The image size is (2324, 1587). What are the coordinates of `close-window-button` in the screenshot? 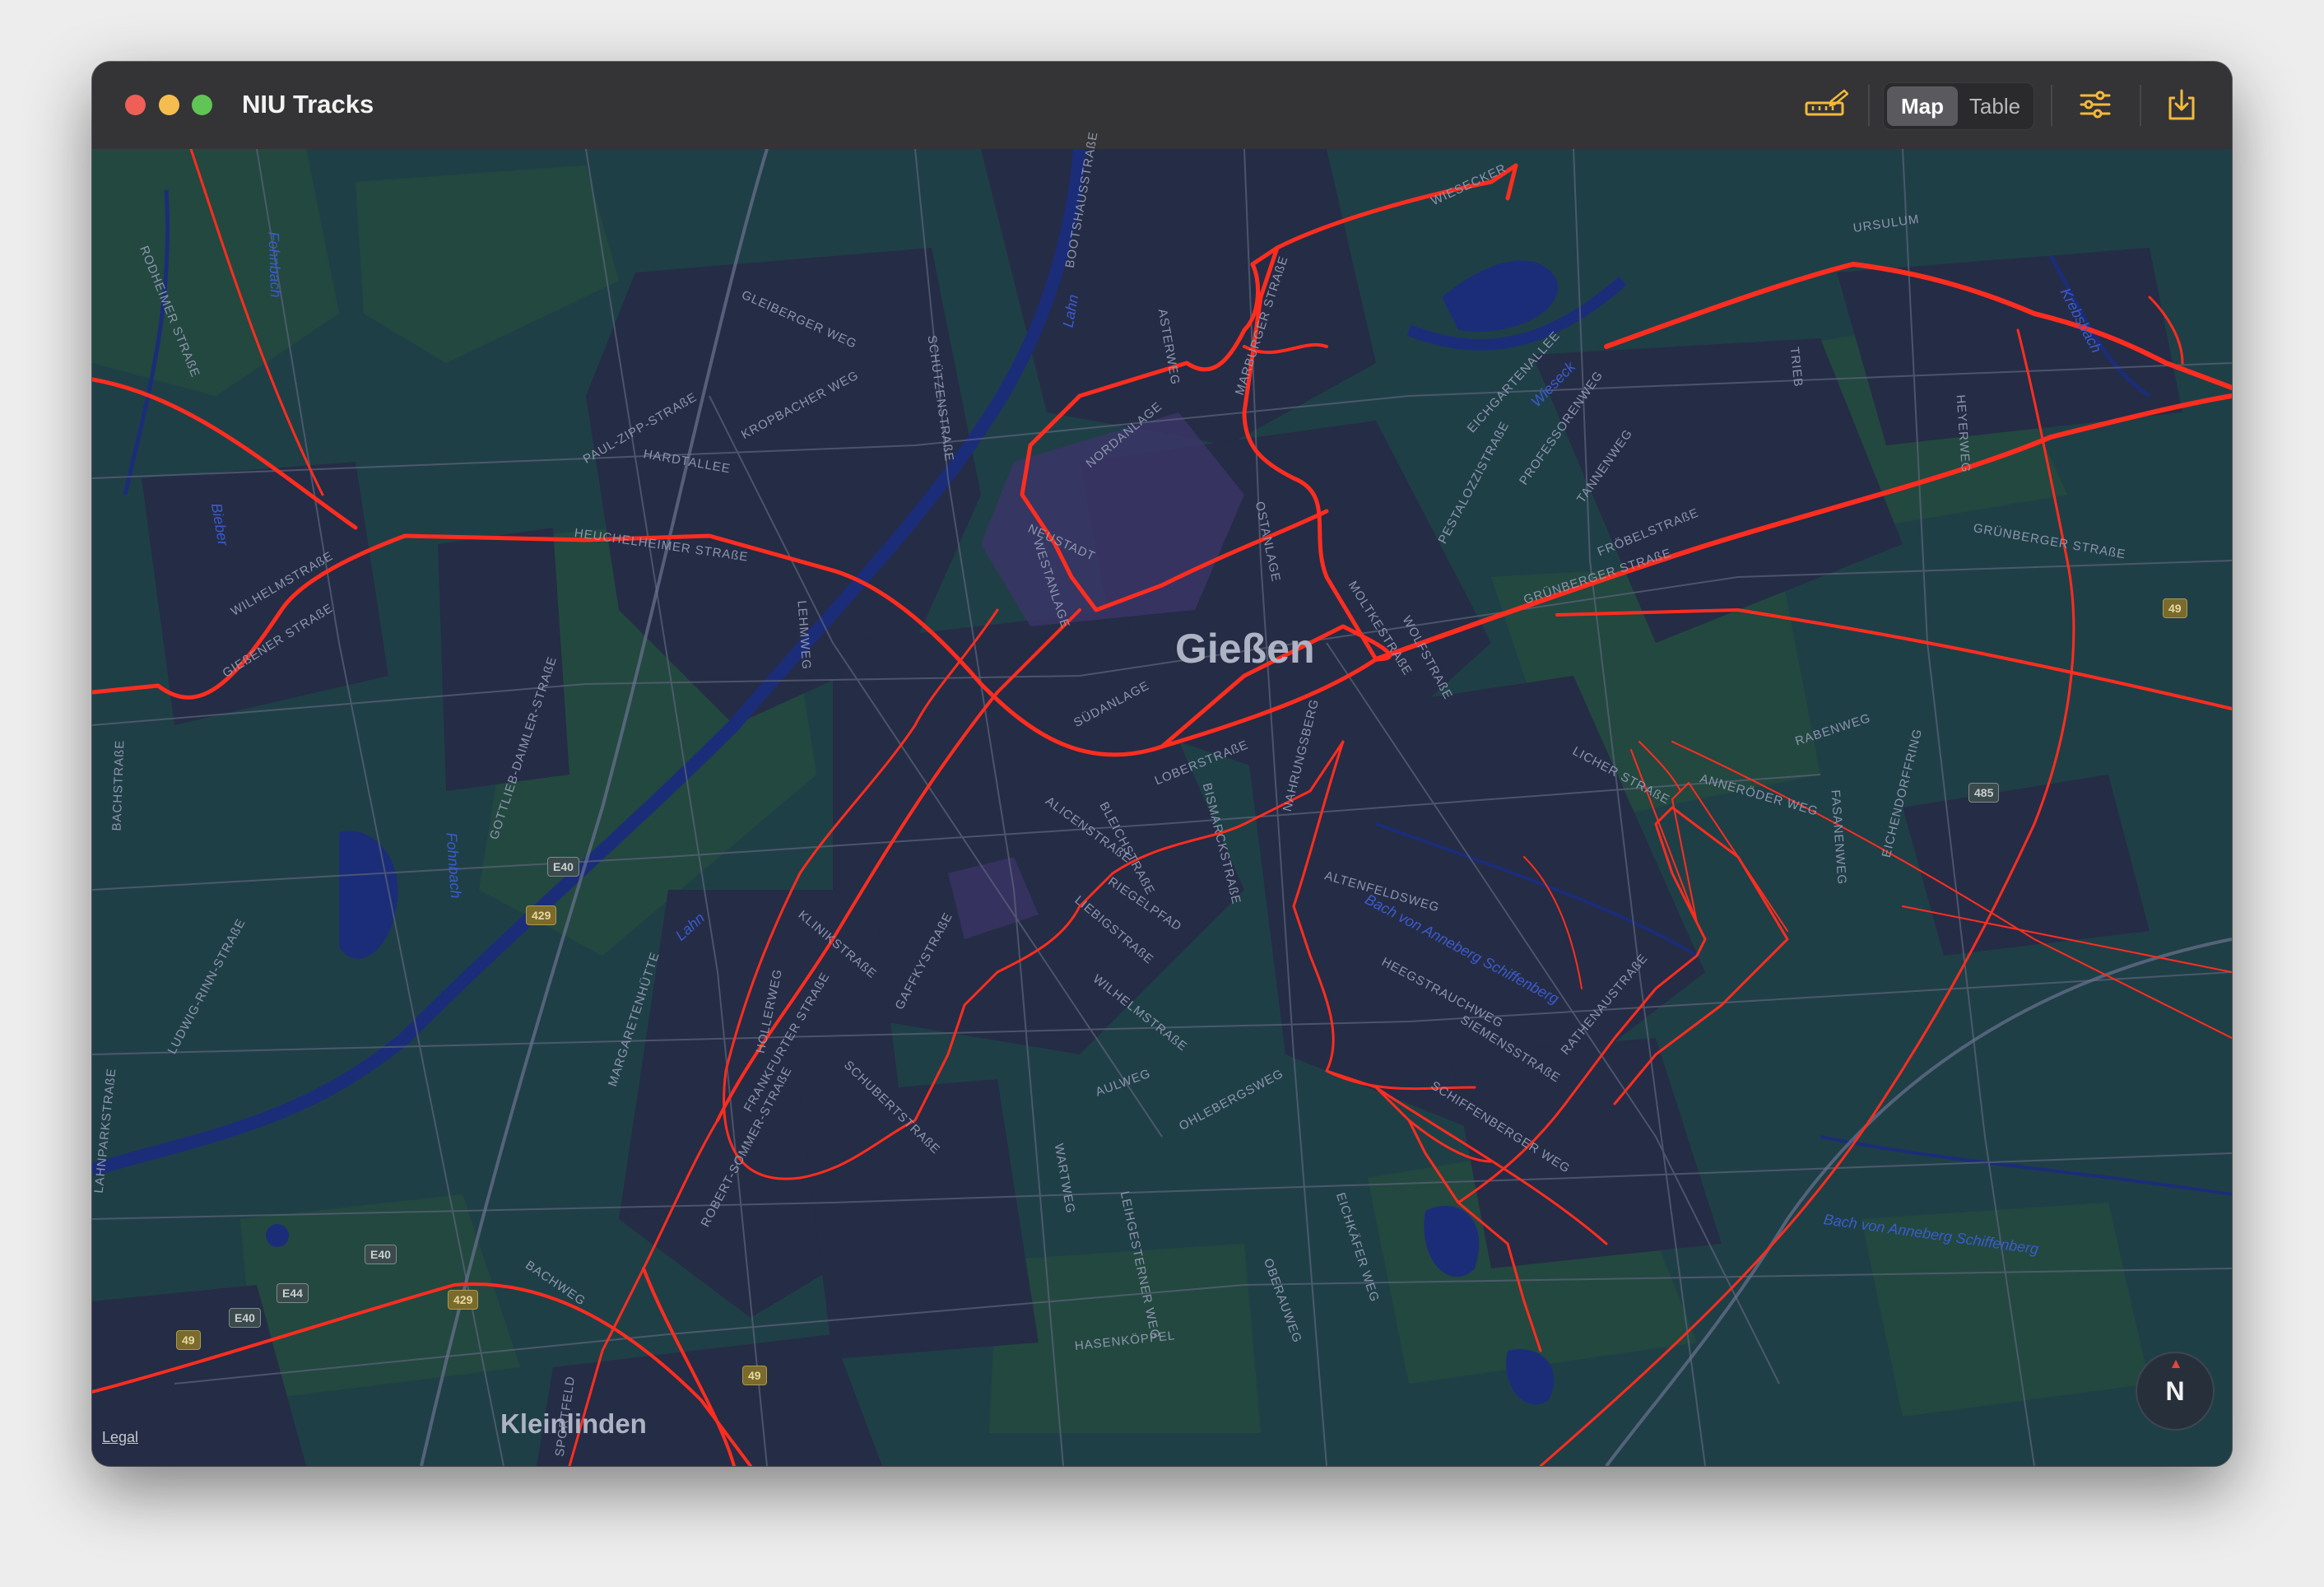 It's located at (135, 105).